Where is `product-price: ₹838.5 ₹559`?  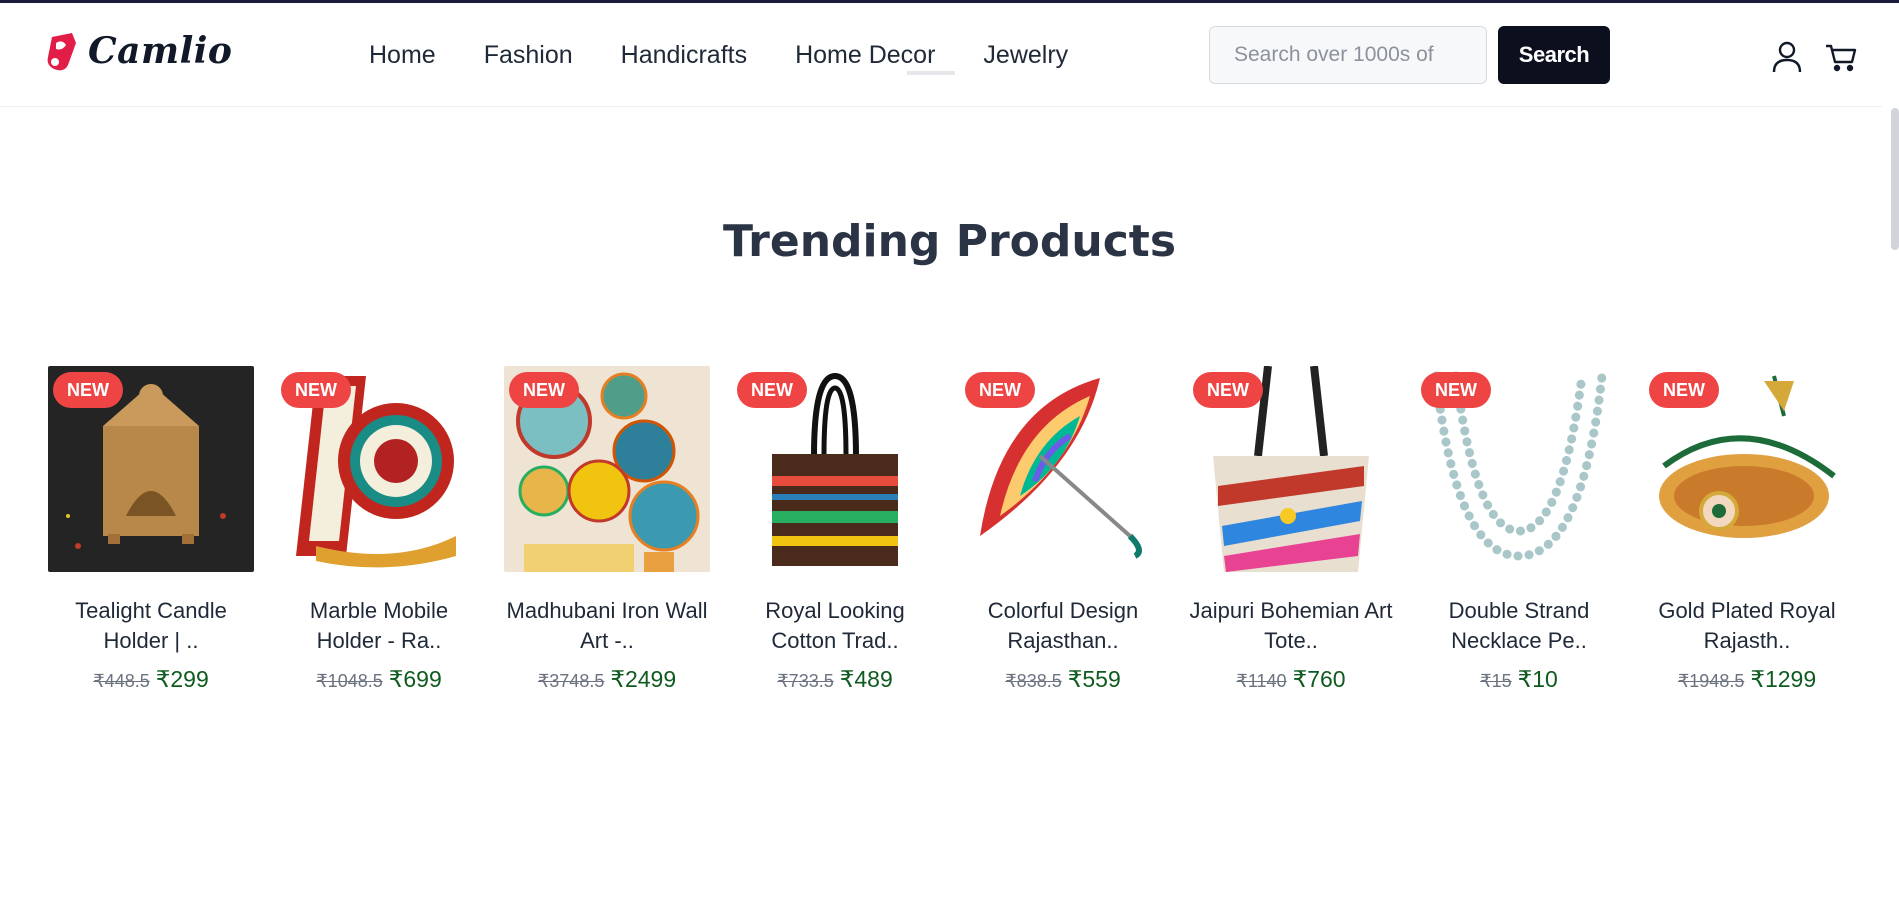 product-price: ₹838.5 ₹559 is located at coordinates (1063, 679).